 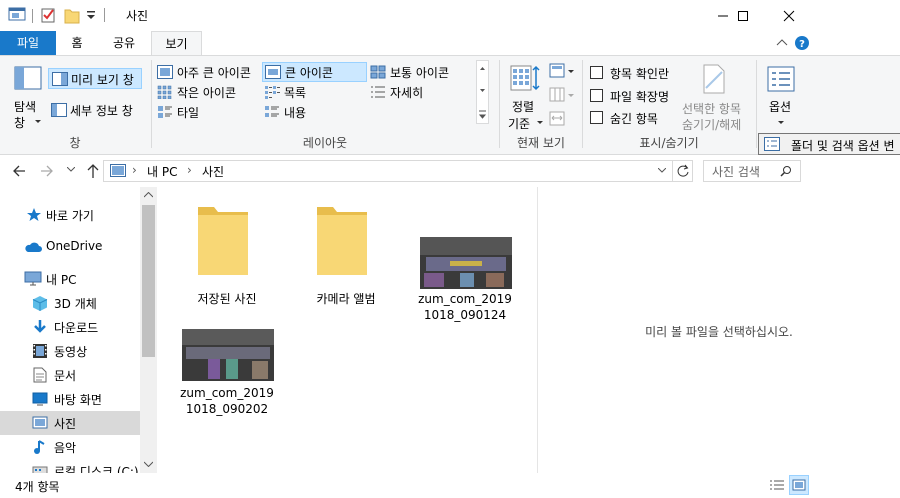 What do you see at coordinates (541, 143) in the screenshot?
I see `current-view-group-label: 현재 보기` at bounding box center [541, 143].